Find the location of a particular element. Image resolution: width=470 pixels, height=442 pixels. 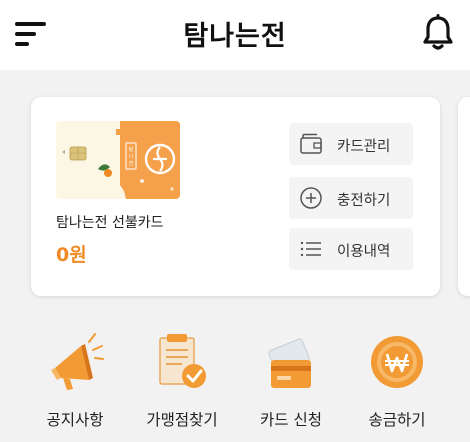

usage-history-button: 이용내역 is located at coordinates (351, 249).